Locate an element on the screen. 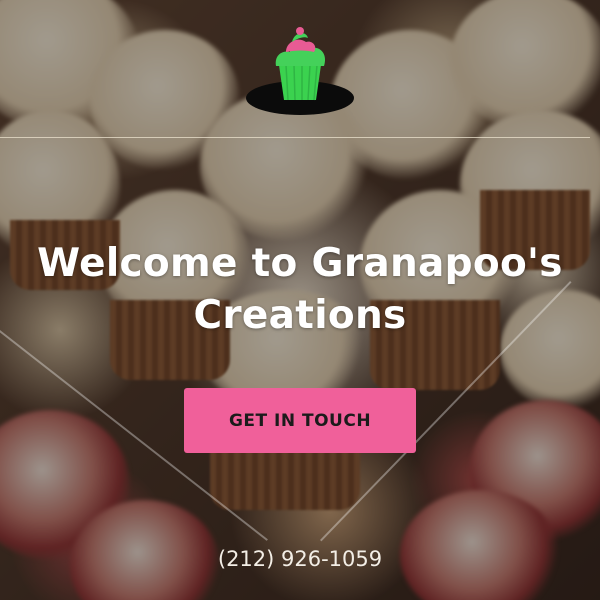  phone-link: (212) 926-1059 is located at coordinates (300, 559).